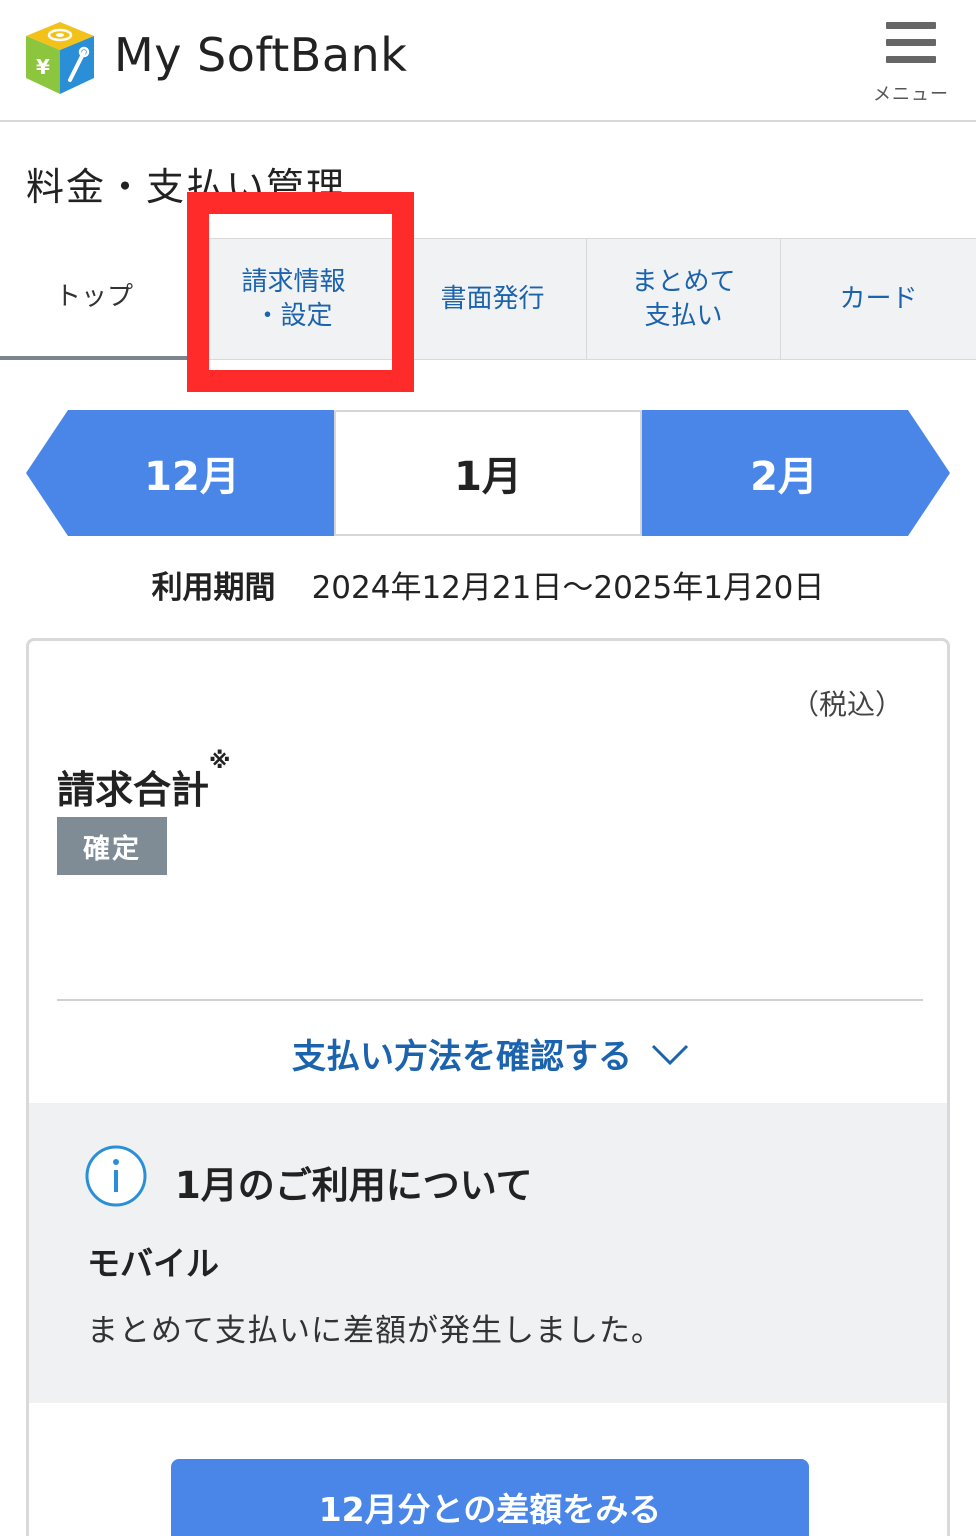 The height and width of the screenshot is (1536, 976). What do you see at coordinates (375, 1331) in the screenshot?
I see `notice-body: まとめて支払いに差額が発生しました。` at bounding box center [375, 1331].